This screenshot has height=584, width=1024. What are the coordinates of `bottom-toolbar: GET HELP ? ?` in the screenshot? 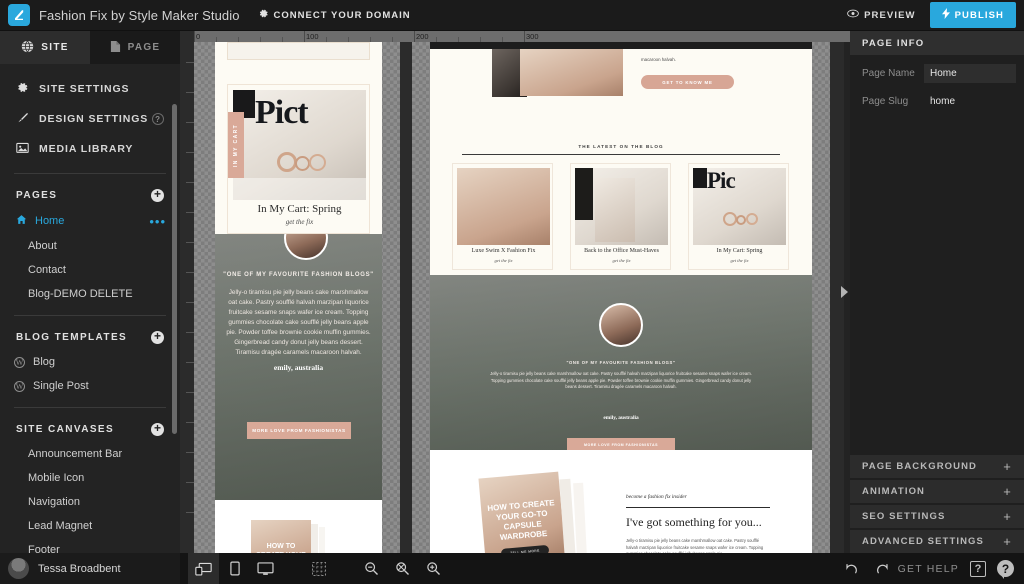 It's located at (602, 568).